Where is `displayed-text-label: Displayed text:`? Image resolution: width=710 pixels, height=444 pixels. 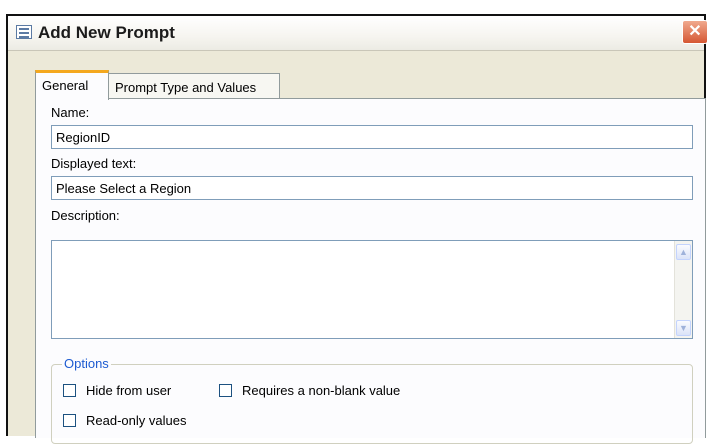
displayed-text-label: Displayed text: is located at coordinates (94, 163).